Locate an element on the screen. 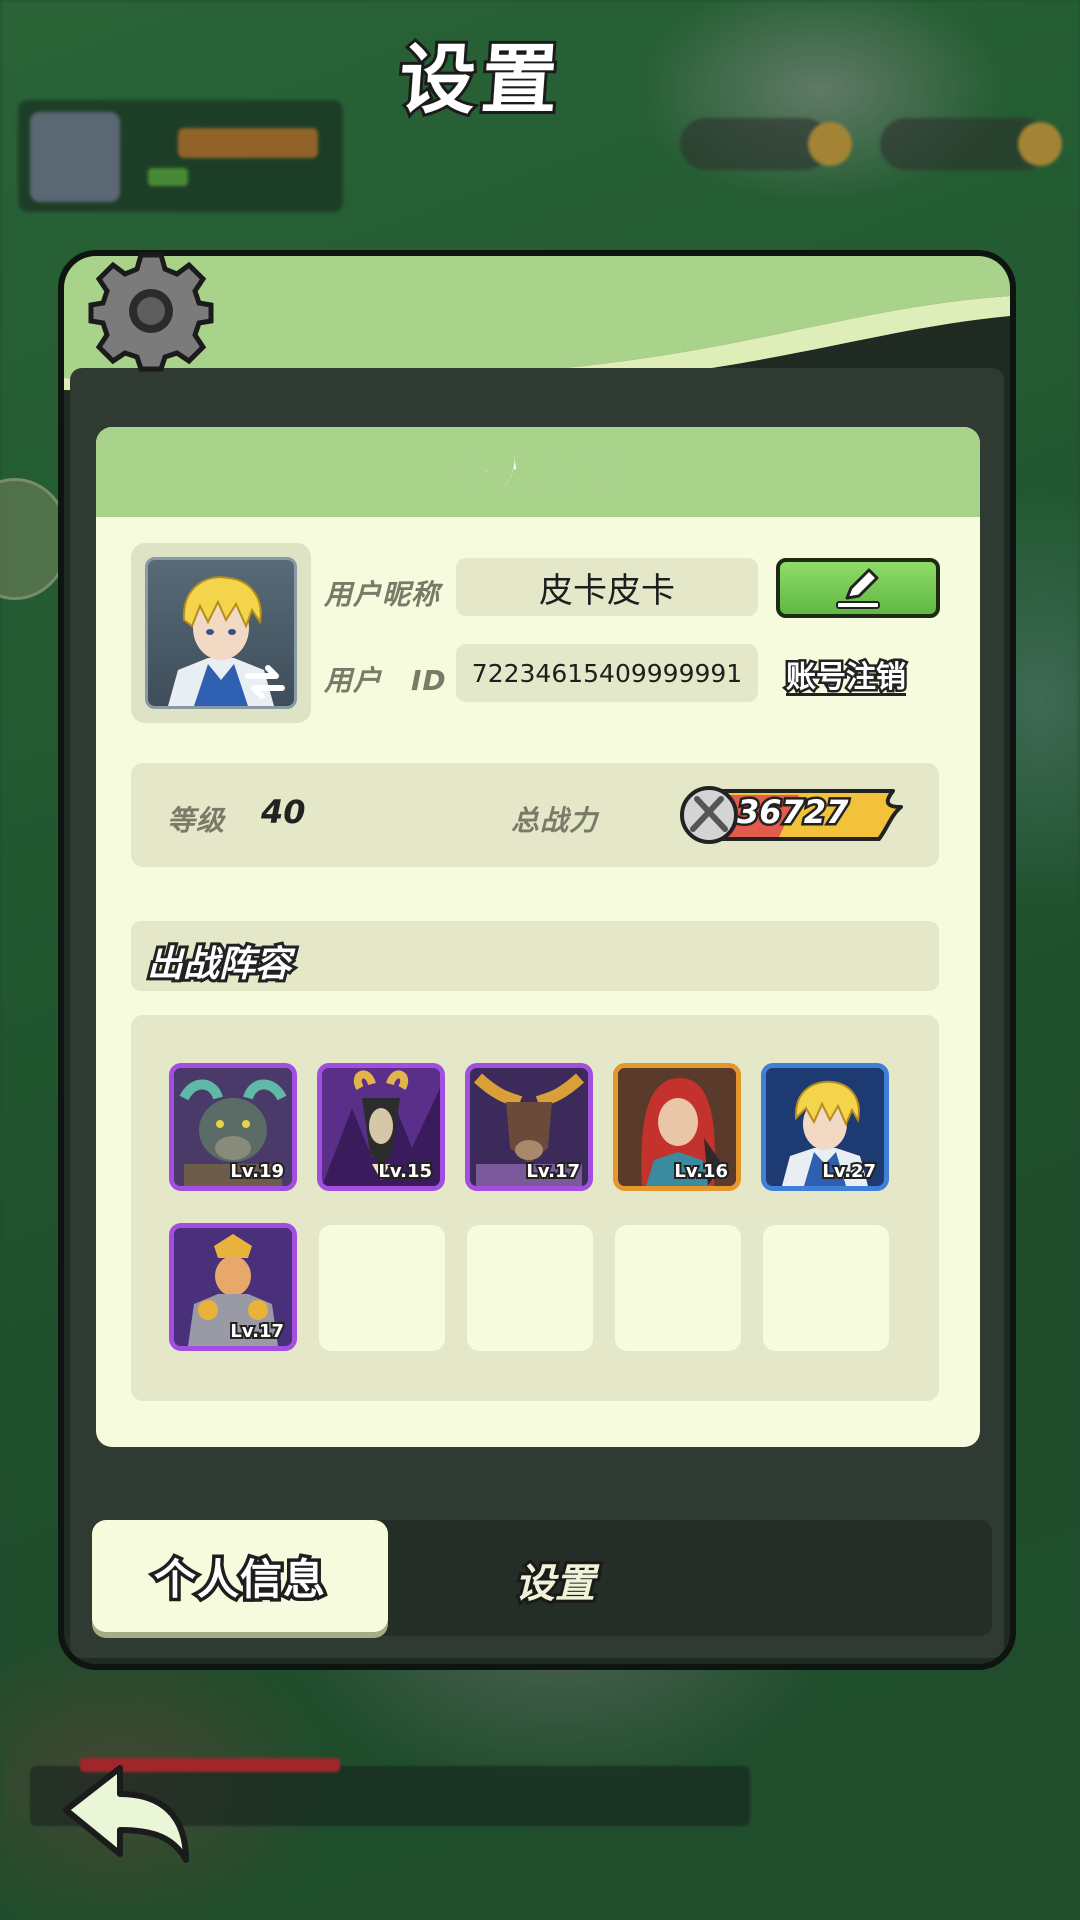 This screenshot has height=1920, width=1080. swap-icon is located at coordinates (265, 682).